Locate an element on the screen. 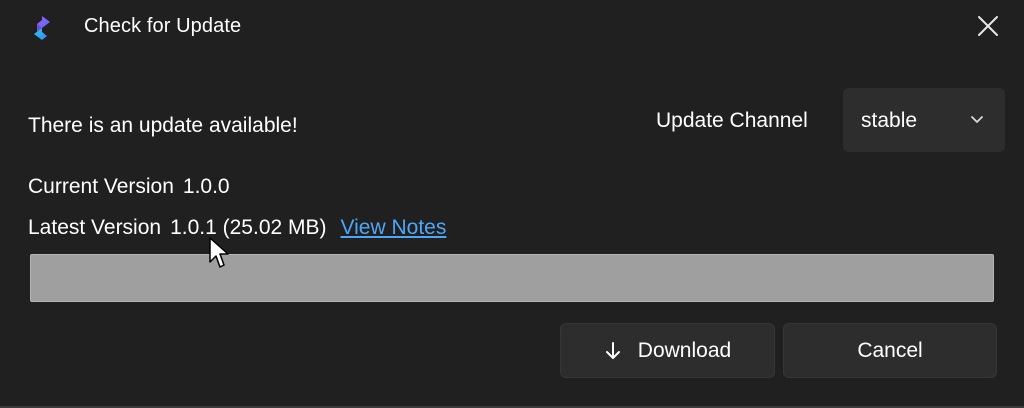  update-available-message: There is an update available! is located at coordinates (163, 125).